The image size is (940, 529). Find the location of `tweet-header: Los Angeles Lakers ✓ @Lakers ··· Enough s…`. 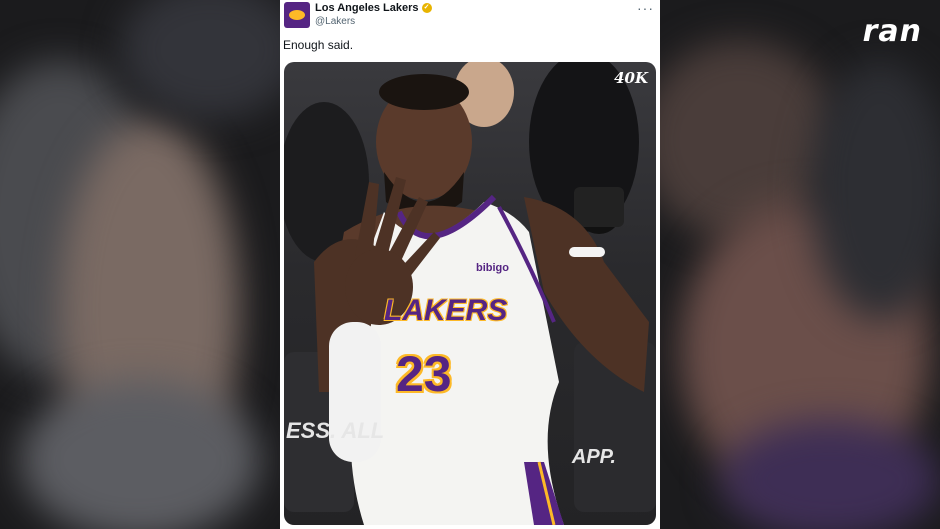

tweet-header: Los Angeles Lakers ✓ @Lakers ··· Enough s… is located at coordinates (470, 31).